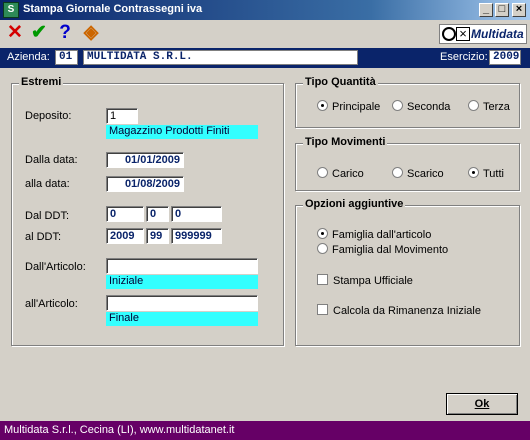  What do you see at coordinates (519, 10) in the screenshot?
I see `close-window-button: ×` at bounding box center [519, 10].